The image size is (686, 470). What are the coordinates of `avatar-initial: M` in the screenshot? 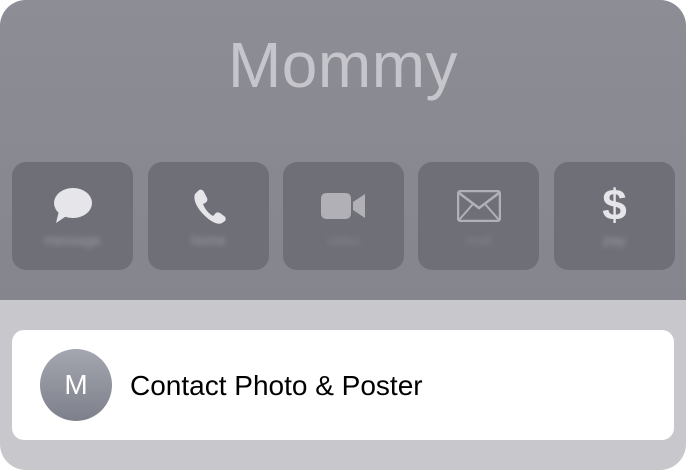 It's located at (76, 384).